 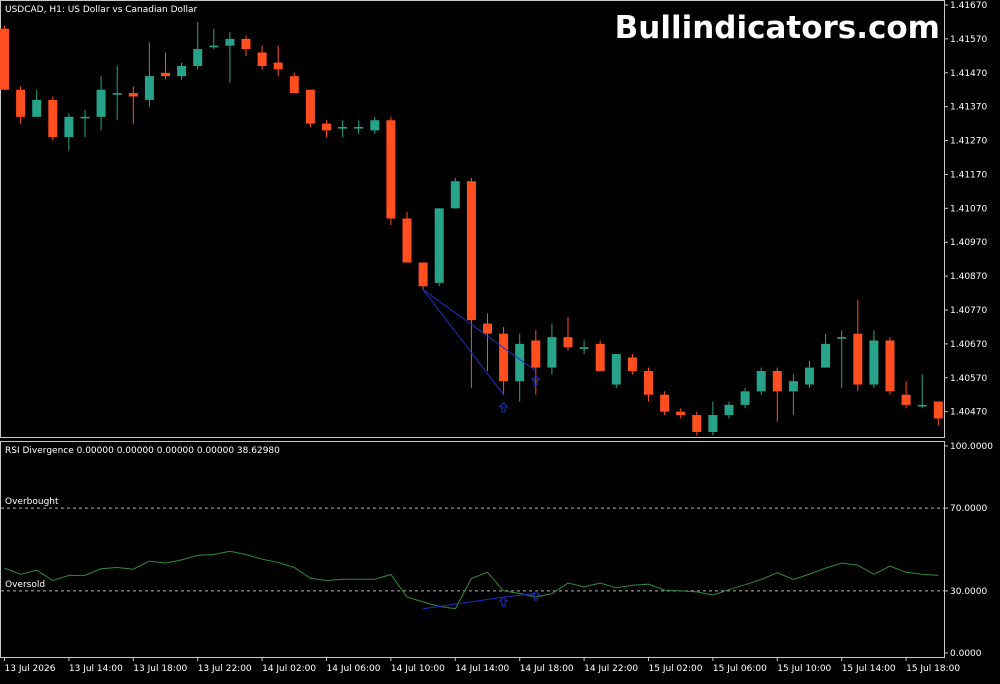 What do you see at coordinates (289, 669) in the screenshot?
I see `time-axis-label: 14 Jul 02:00` at bounding box center [289, 669].